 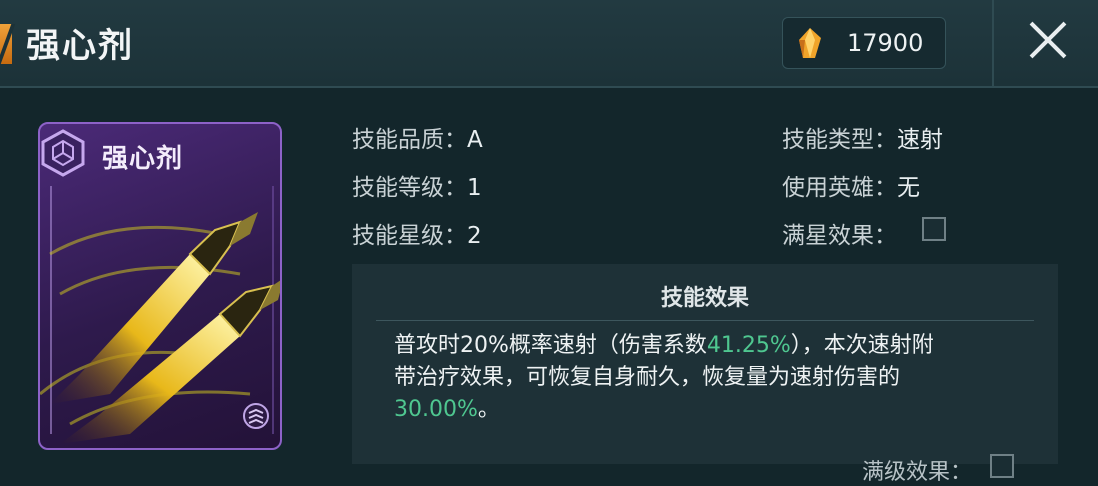 What do you see at coordinates (993, 43) in the screenshot?
I see `header-divider` at bounding box center [993, 43].